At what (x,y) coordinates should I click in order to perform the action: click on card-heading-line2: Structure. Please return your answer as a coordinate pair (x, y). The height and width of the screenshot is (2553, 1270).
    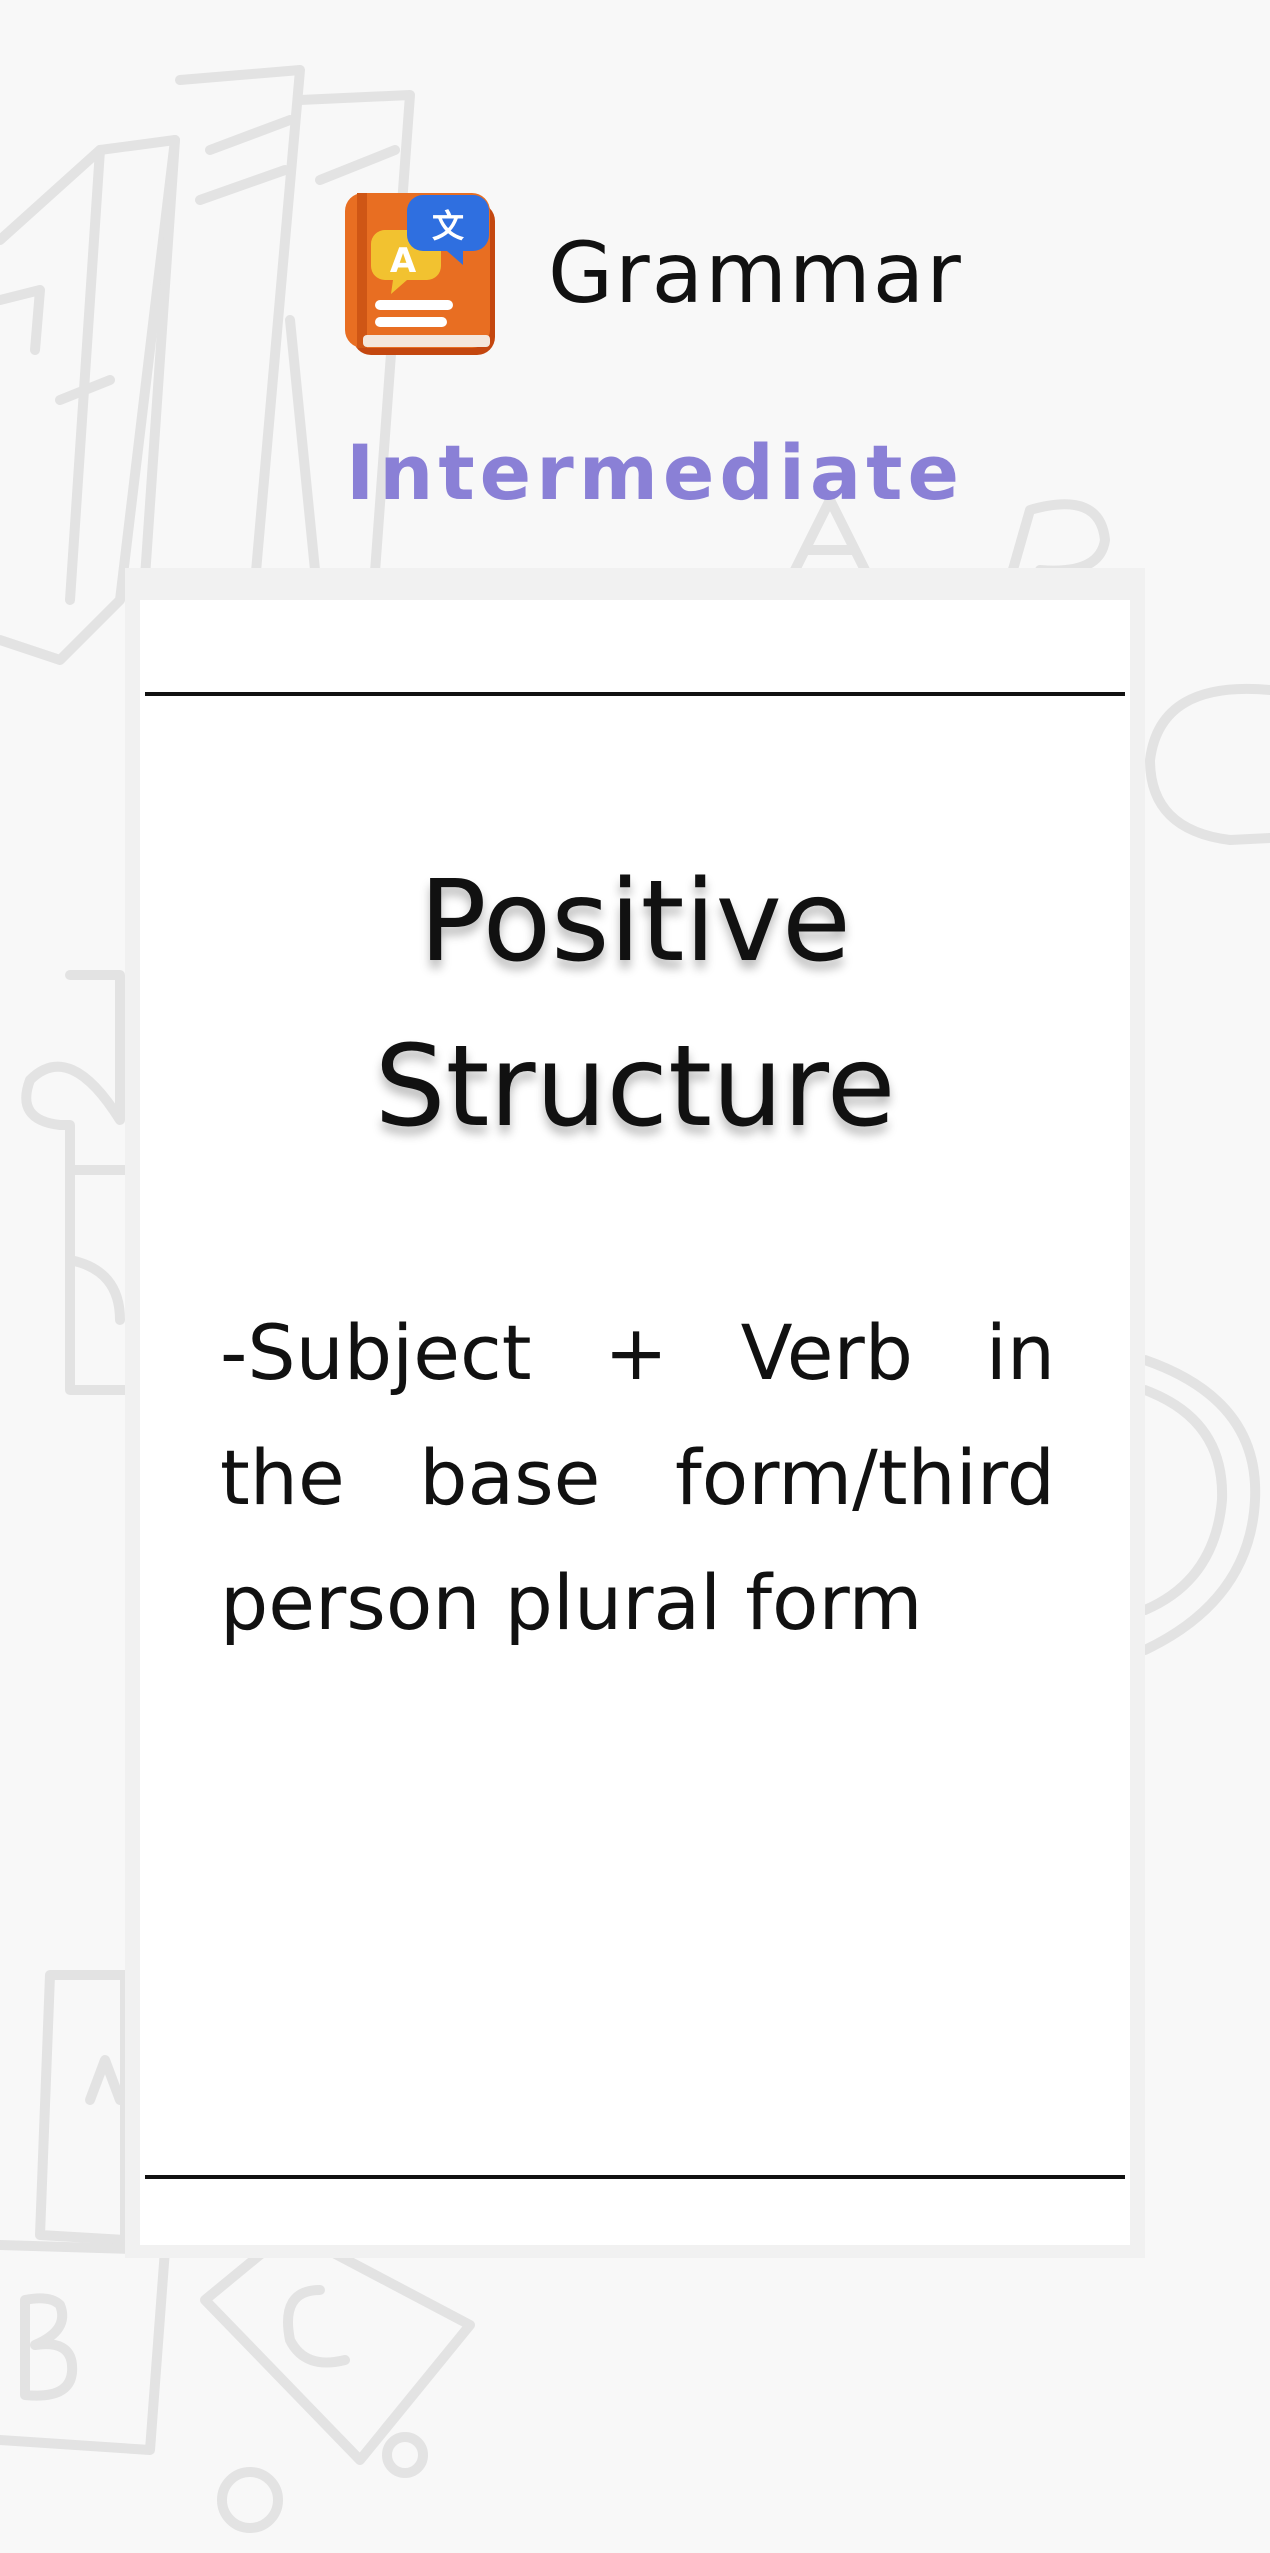
    Looking at the image, I should click on (635, 1087).